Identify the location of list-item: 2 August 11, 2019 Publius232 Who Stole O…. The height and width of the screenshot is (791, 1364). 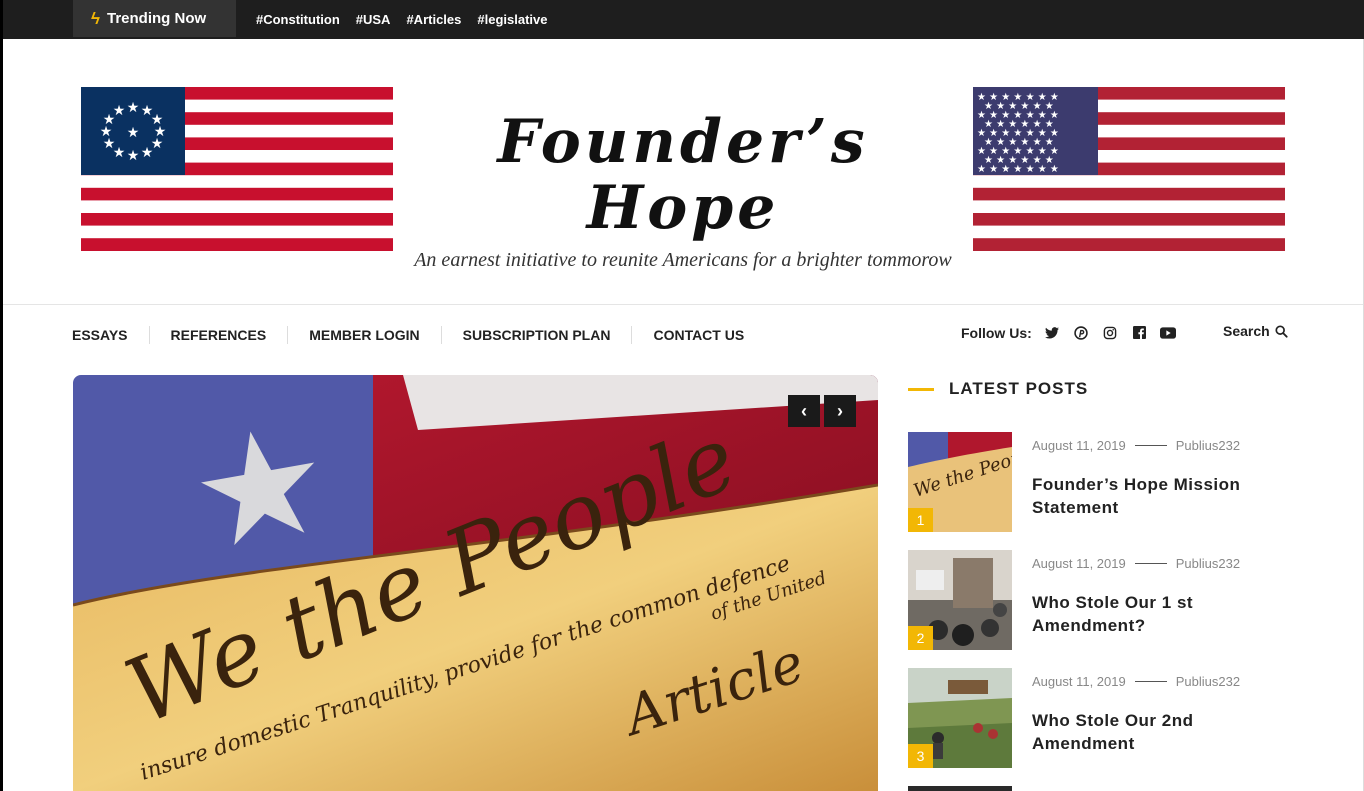
(1118, 600).